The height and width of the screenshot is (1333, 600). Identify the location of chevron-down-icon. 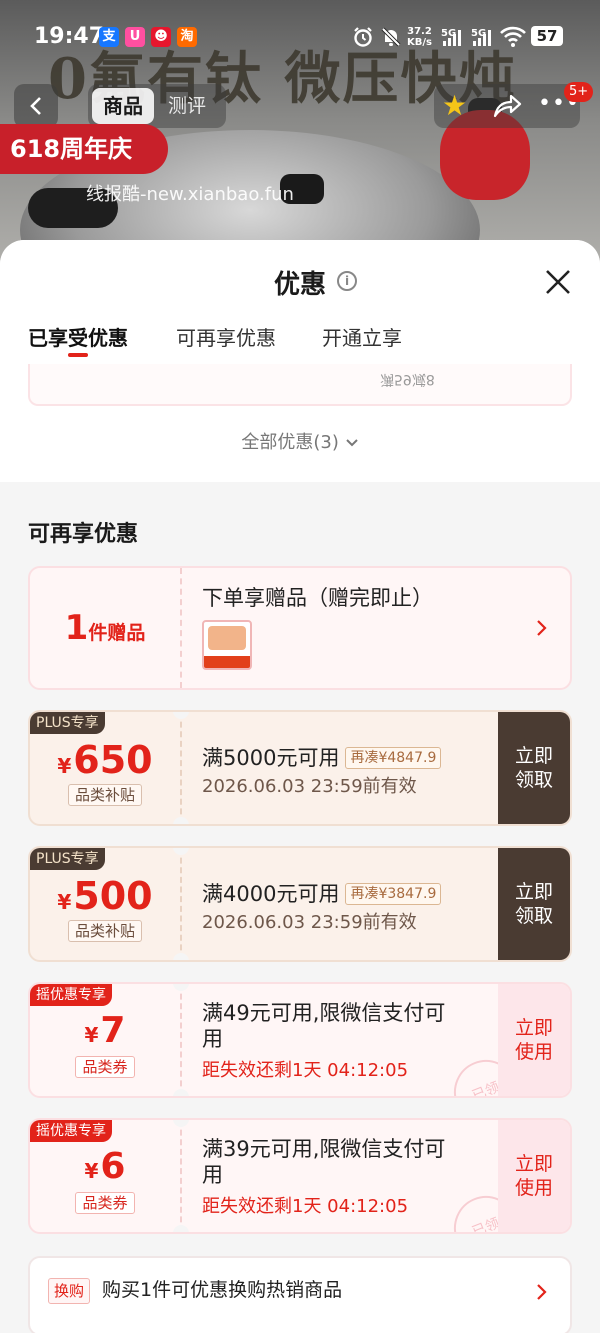
(351, 443).